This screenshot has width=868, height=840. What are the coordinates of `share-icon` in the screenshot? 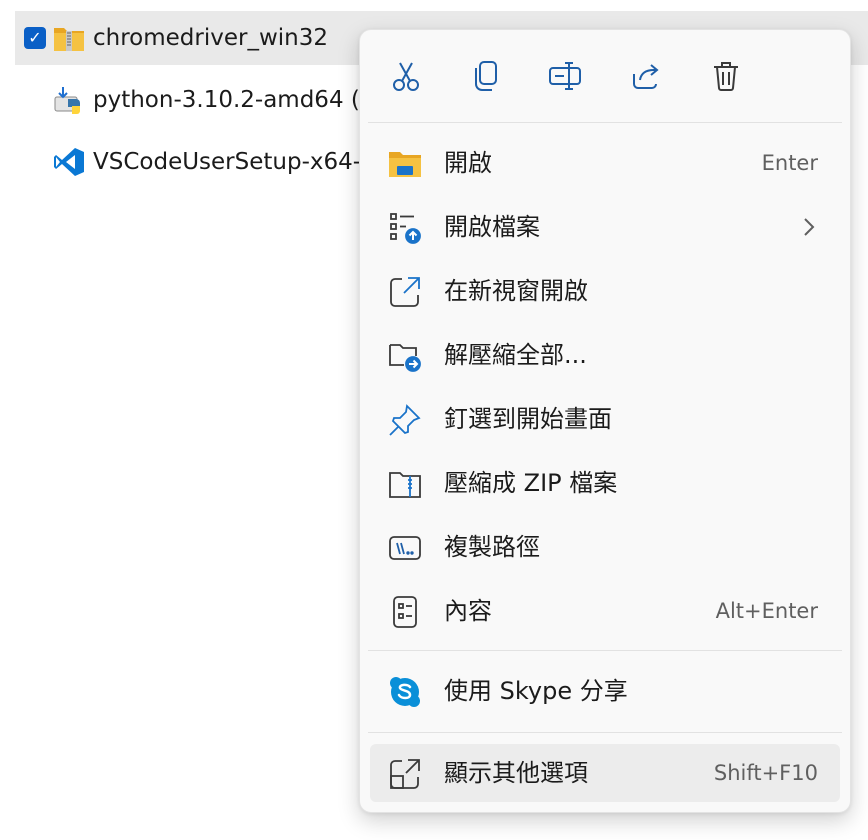 It's located at (646, 76).